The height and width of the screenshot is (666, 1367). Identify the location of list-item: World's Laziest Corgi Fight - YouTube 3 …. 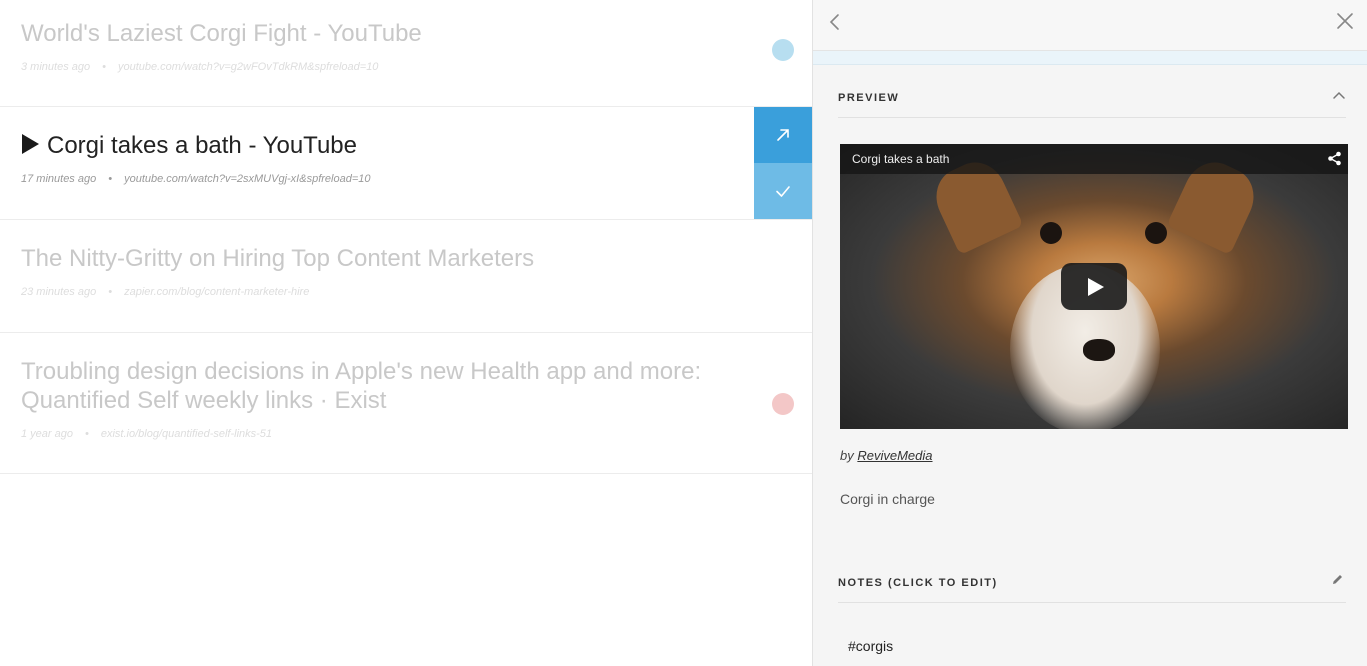
(406, 53).